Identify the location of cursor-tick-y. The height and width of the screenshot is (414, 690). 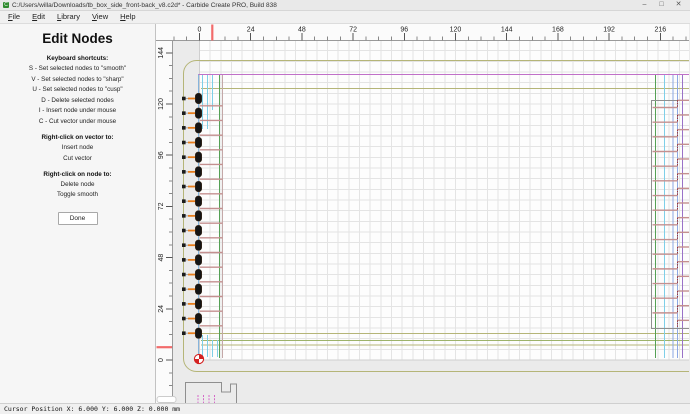
(164, 347).